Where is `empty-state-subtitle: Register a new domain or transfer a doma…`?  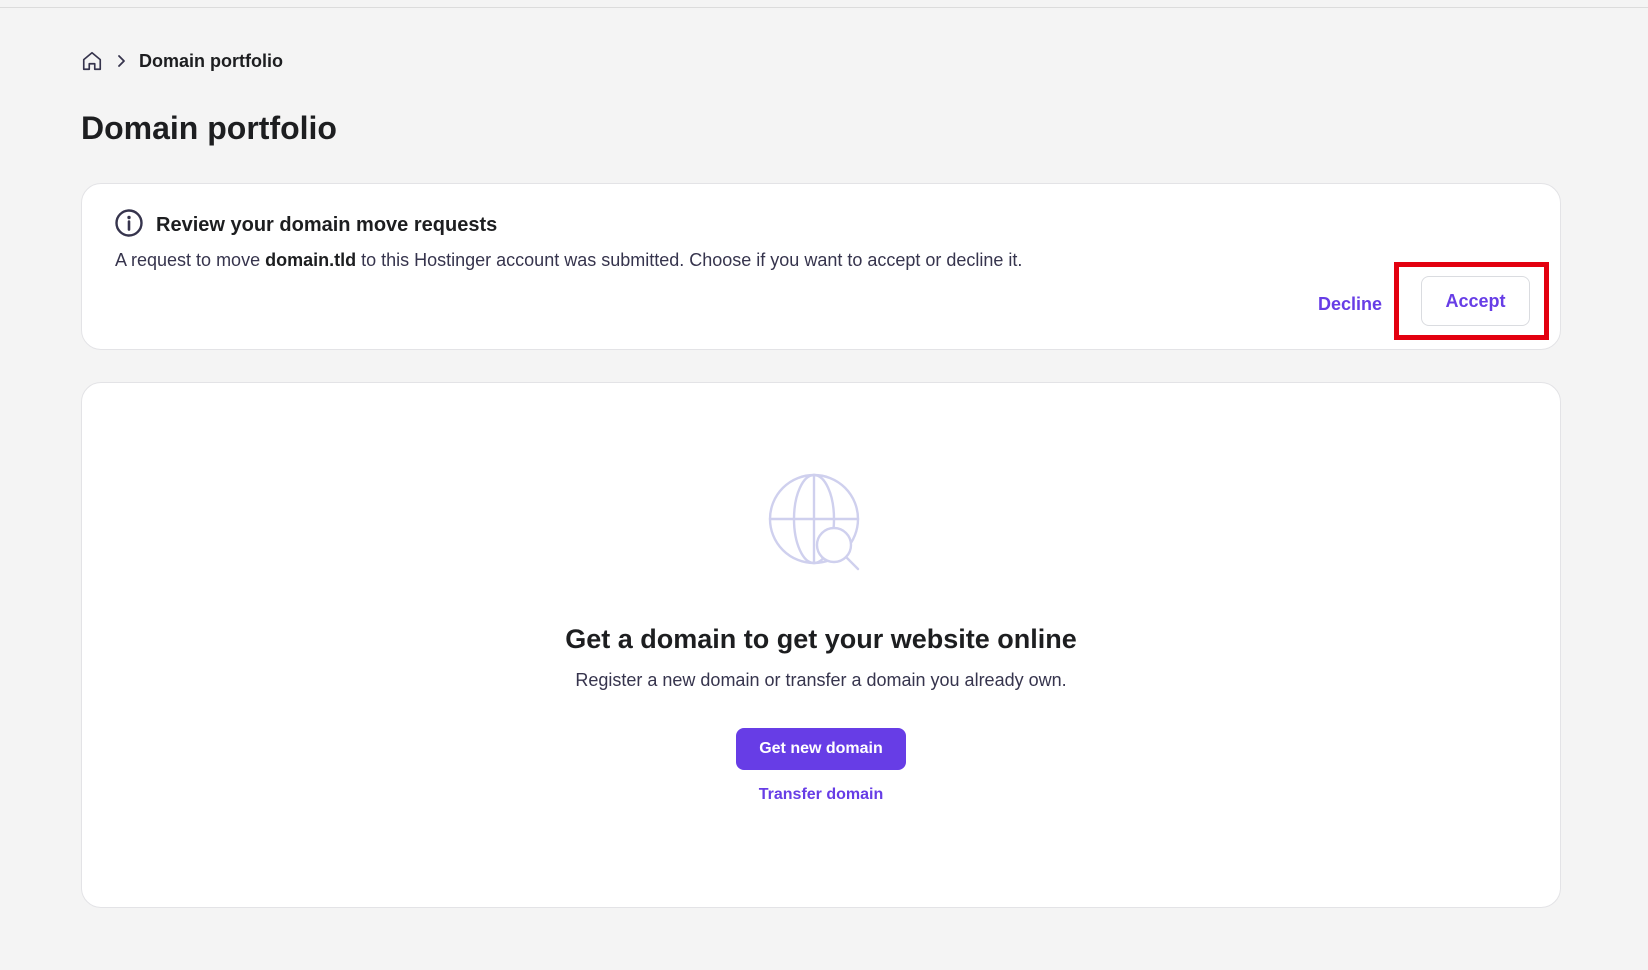 empty-state-subtitle: Register a new domain or transfer a doma… is located at coordinates (821, 680).